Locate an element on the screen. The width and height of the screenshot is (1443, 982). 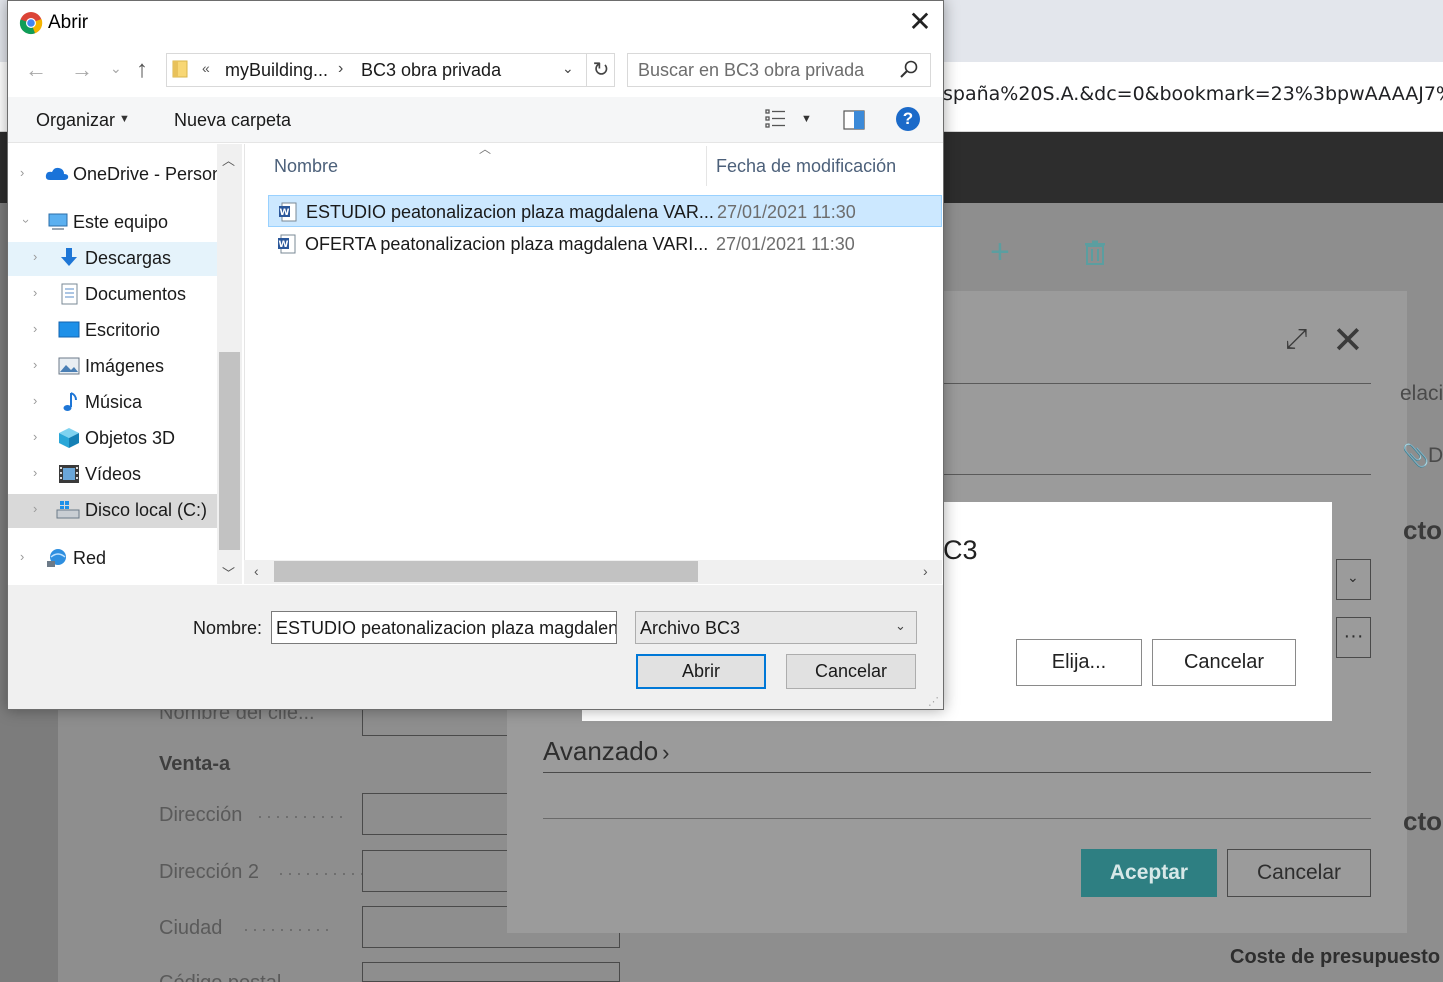
column-header-nombre: Nombre is located at coordinates (306, 166).